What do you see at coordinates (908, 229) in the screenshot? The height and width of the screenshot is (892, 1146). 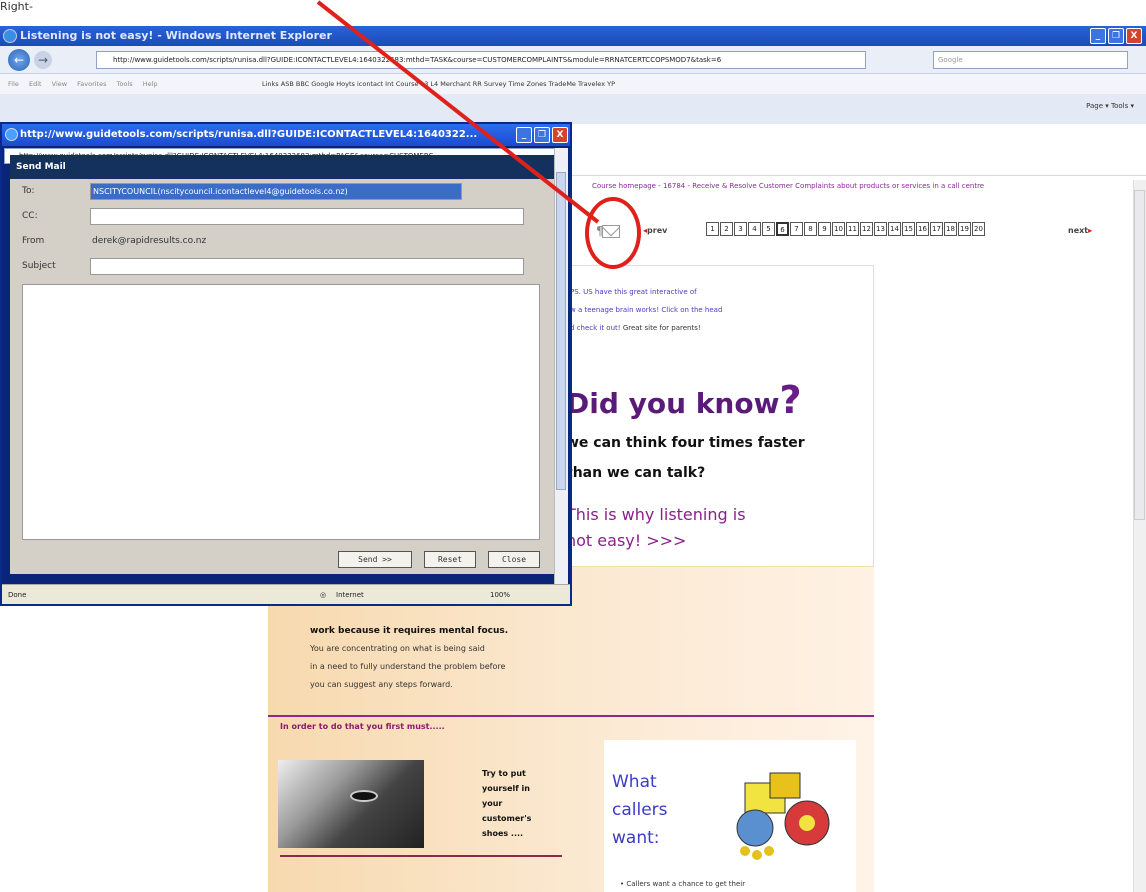 I see `page-number-15: 15` at bounding box center [908, 229].